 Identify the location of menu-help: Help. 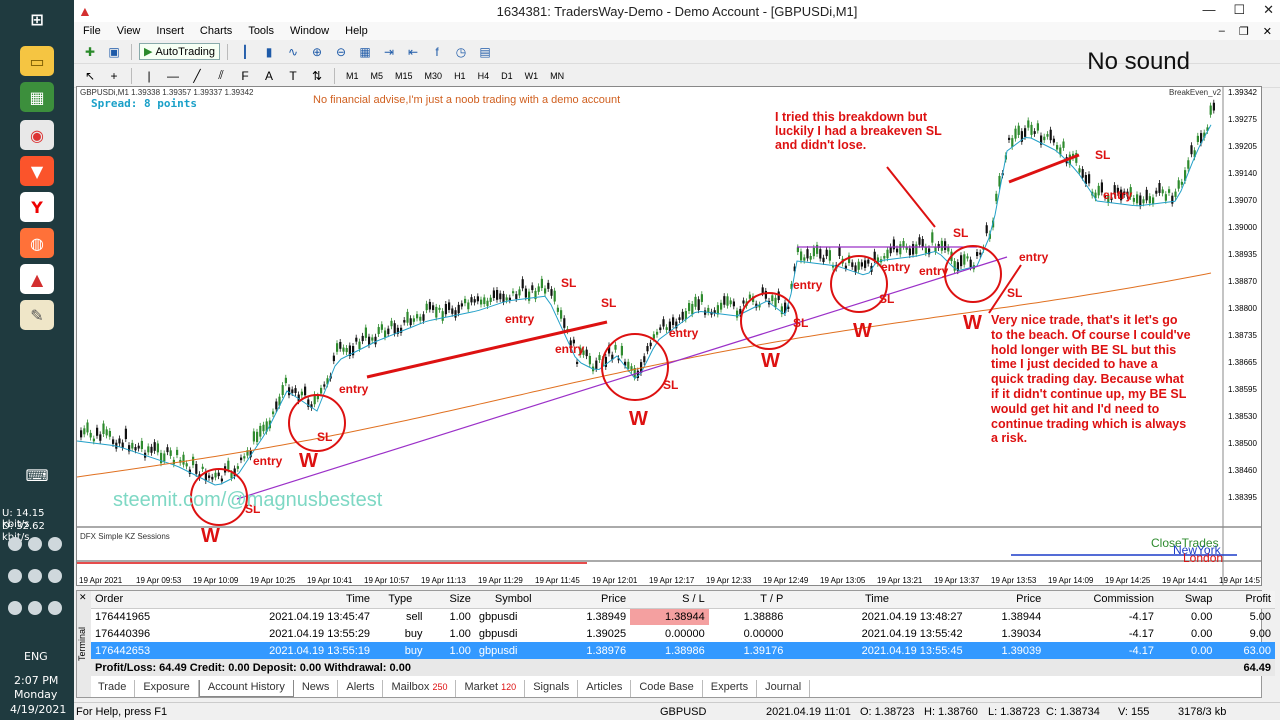
(356, 31).